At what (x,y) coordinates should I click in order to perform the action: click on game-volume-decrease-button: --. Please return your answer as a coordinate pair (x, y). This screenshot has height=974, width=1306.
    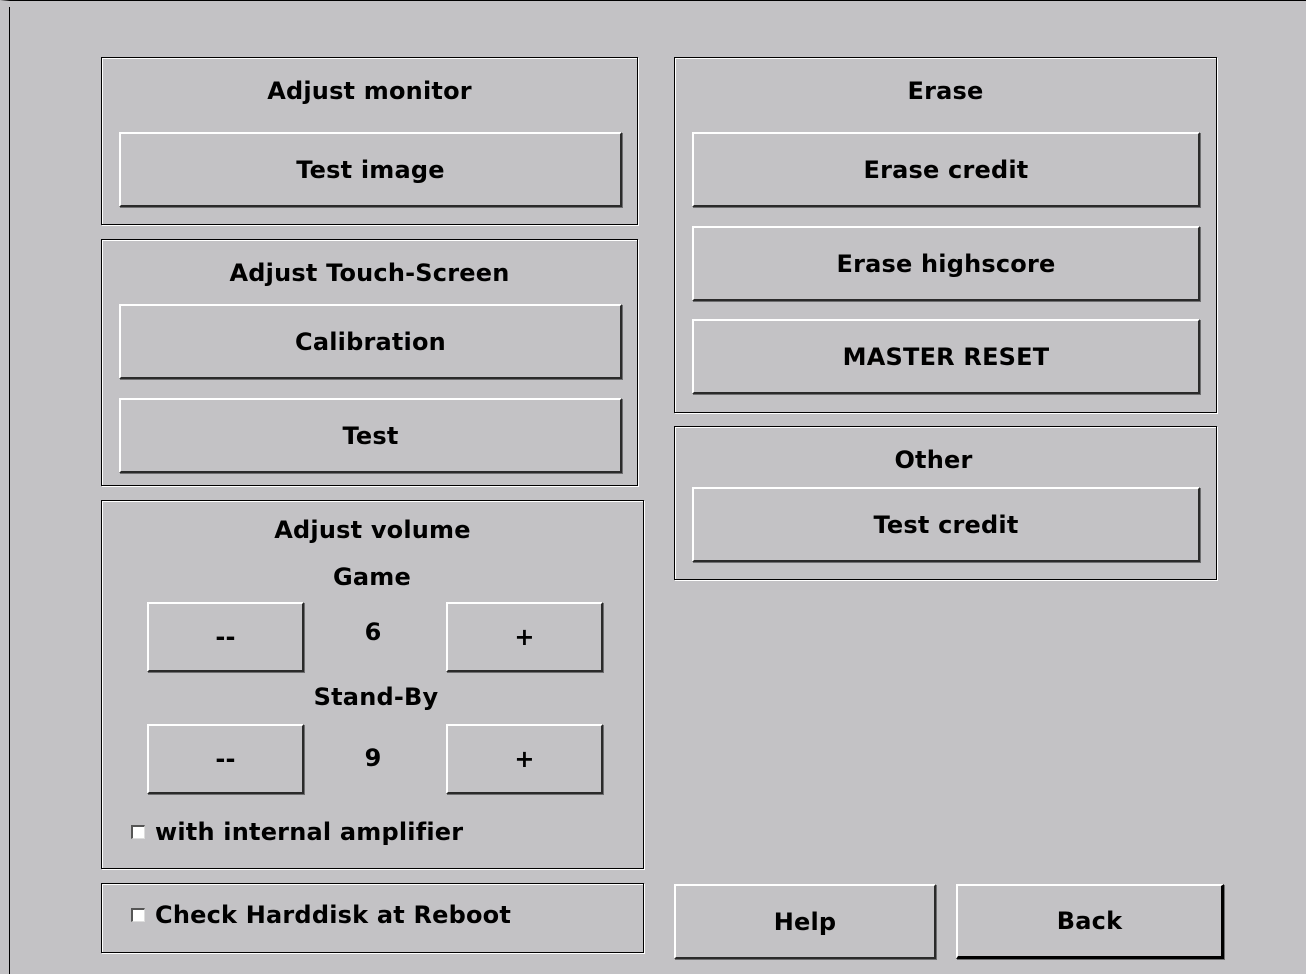
    Looking at the image, I should click on (225, 637).